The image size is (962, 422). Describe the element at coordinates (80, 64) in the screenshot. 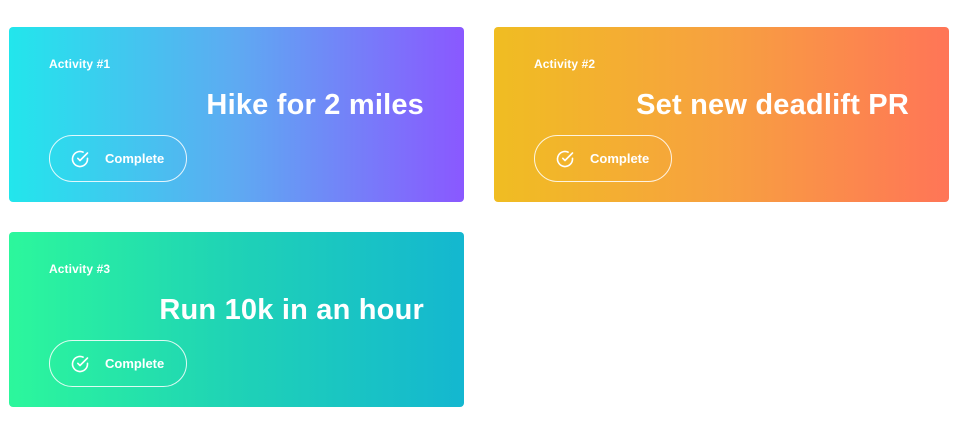

I see `activity-label: Activity #1` at that location.